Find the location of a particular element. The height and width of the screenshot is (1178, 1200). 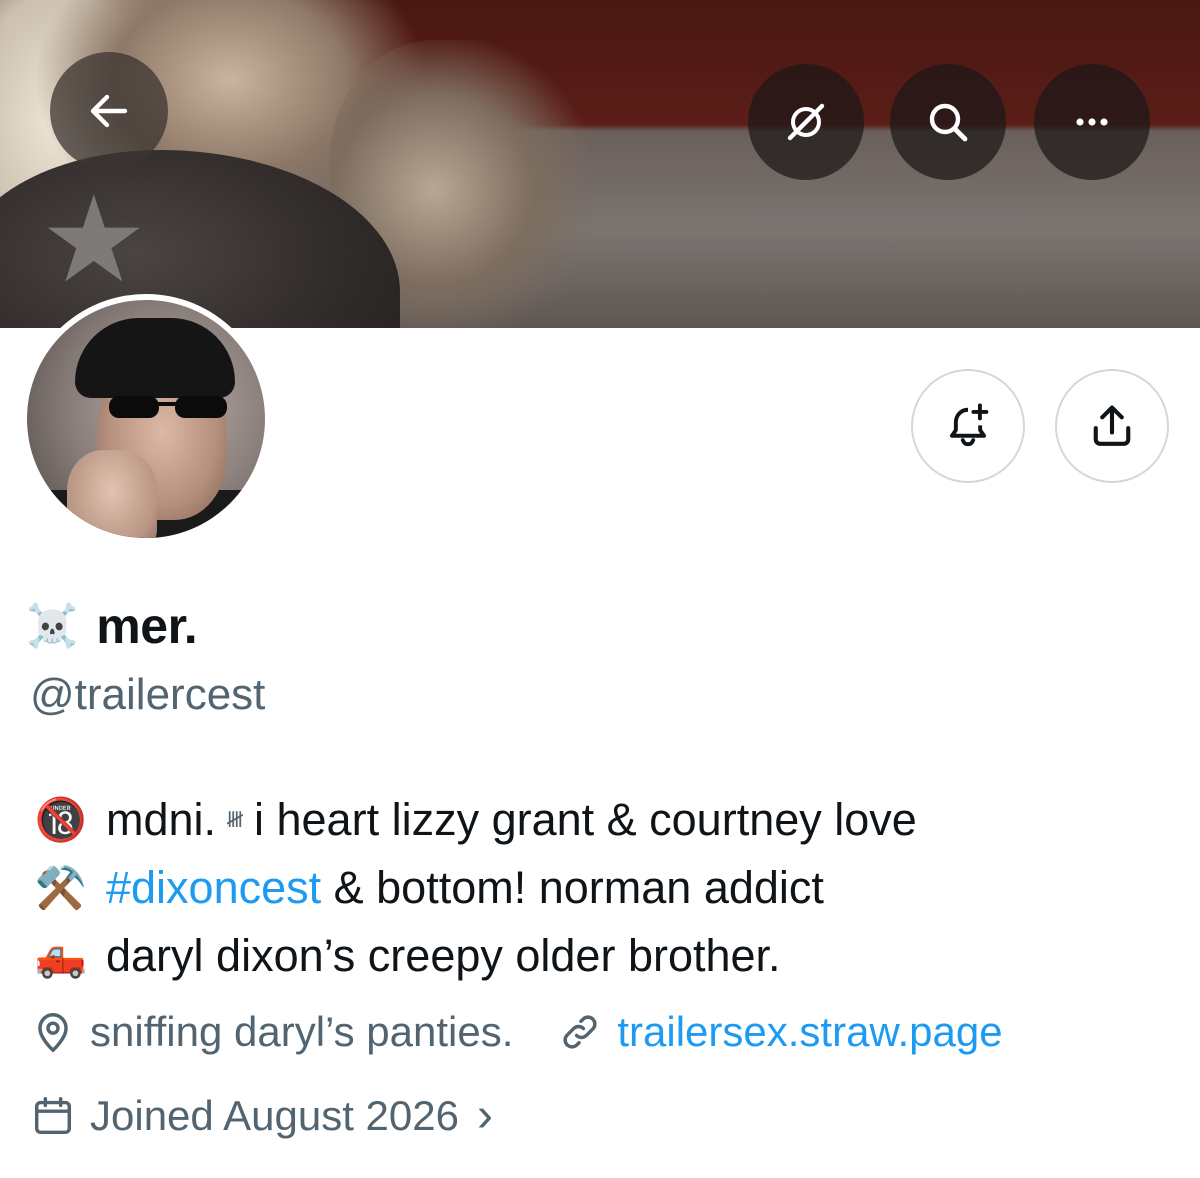

search-icon is located at coordinates (948, 122).